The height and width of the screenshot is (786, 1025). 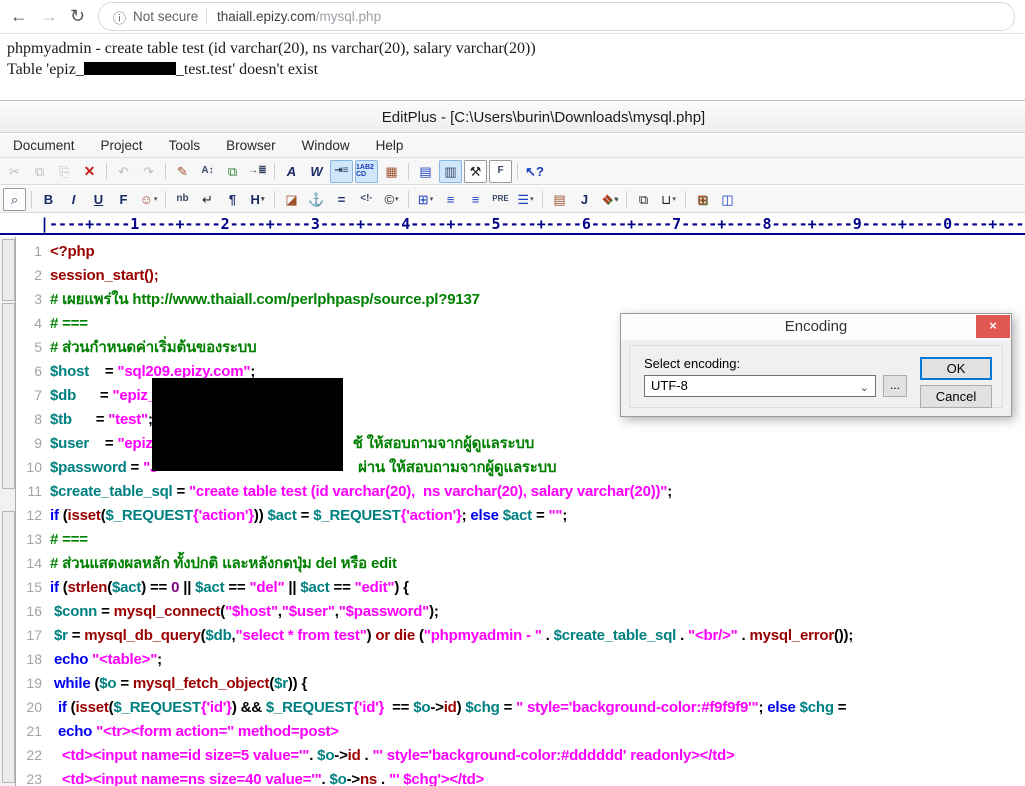 I want to click on code-token: $act, so click(x=517, y=515).